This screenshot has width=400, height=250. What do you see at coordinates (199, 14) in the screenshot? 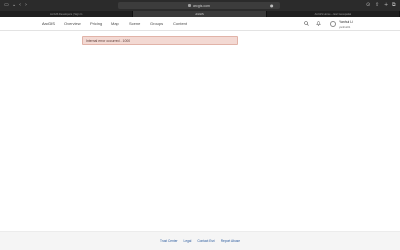
I see `browser-tab-label: ArcGIS` at bounding box center [199, 14].